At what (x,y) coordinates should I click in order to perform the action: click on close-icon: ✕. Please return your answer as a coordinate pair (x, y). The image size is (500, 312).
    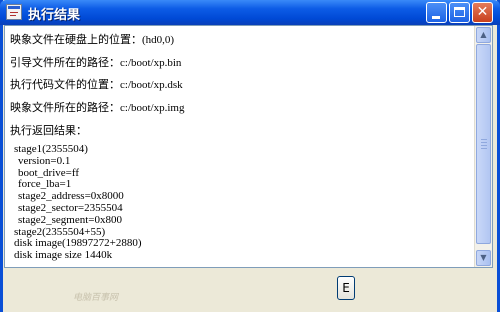
    Looking at the image, I should click on (482, 12).